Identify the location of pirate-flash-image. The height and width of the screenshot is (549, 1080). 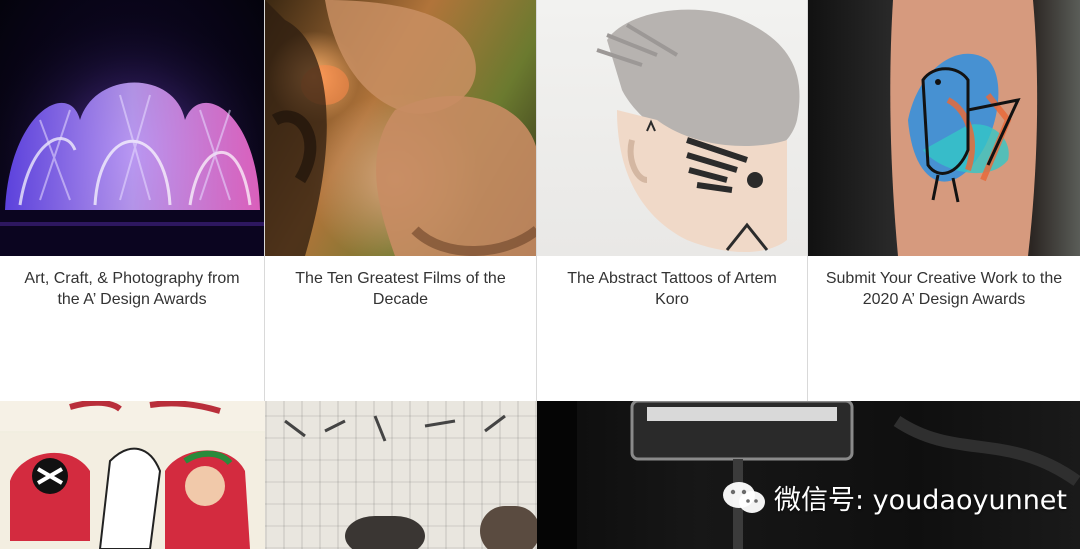
(132, 475).